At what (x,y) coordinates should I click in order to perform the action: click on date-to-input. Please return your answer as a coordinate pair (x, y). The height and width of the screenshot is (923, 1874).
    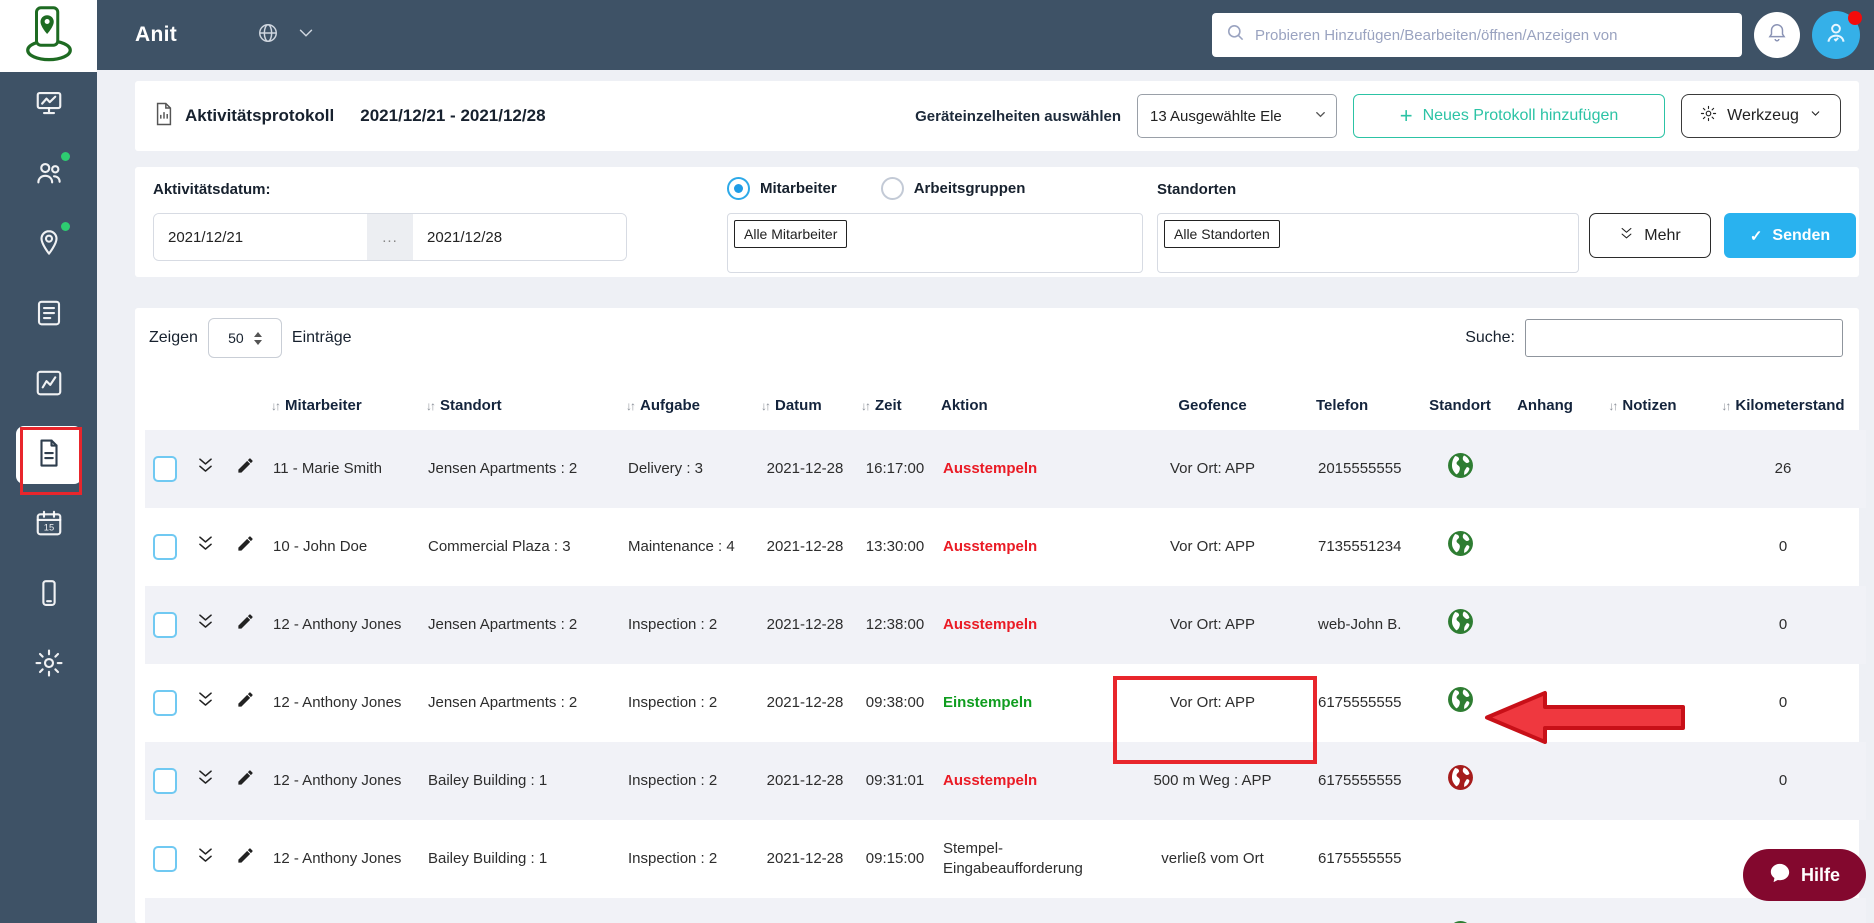
    Looking at the image, I should click on (519, 237).